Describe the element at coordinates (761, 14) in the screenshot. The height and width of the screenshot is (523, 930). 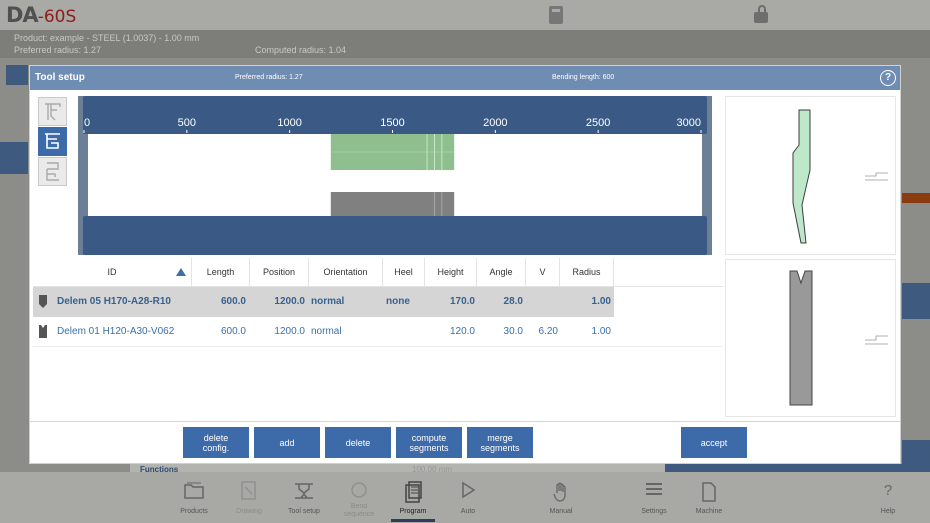
I see `lock-icon` at that location.